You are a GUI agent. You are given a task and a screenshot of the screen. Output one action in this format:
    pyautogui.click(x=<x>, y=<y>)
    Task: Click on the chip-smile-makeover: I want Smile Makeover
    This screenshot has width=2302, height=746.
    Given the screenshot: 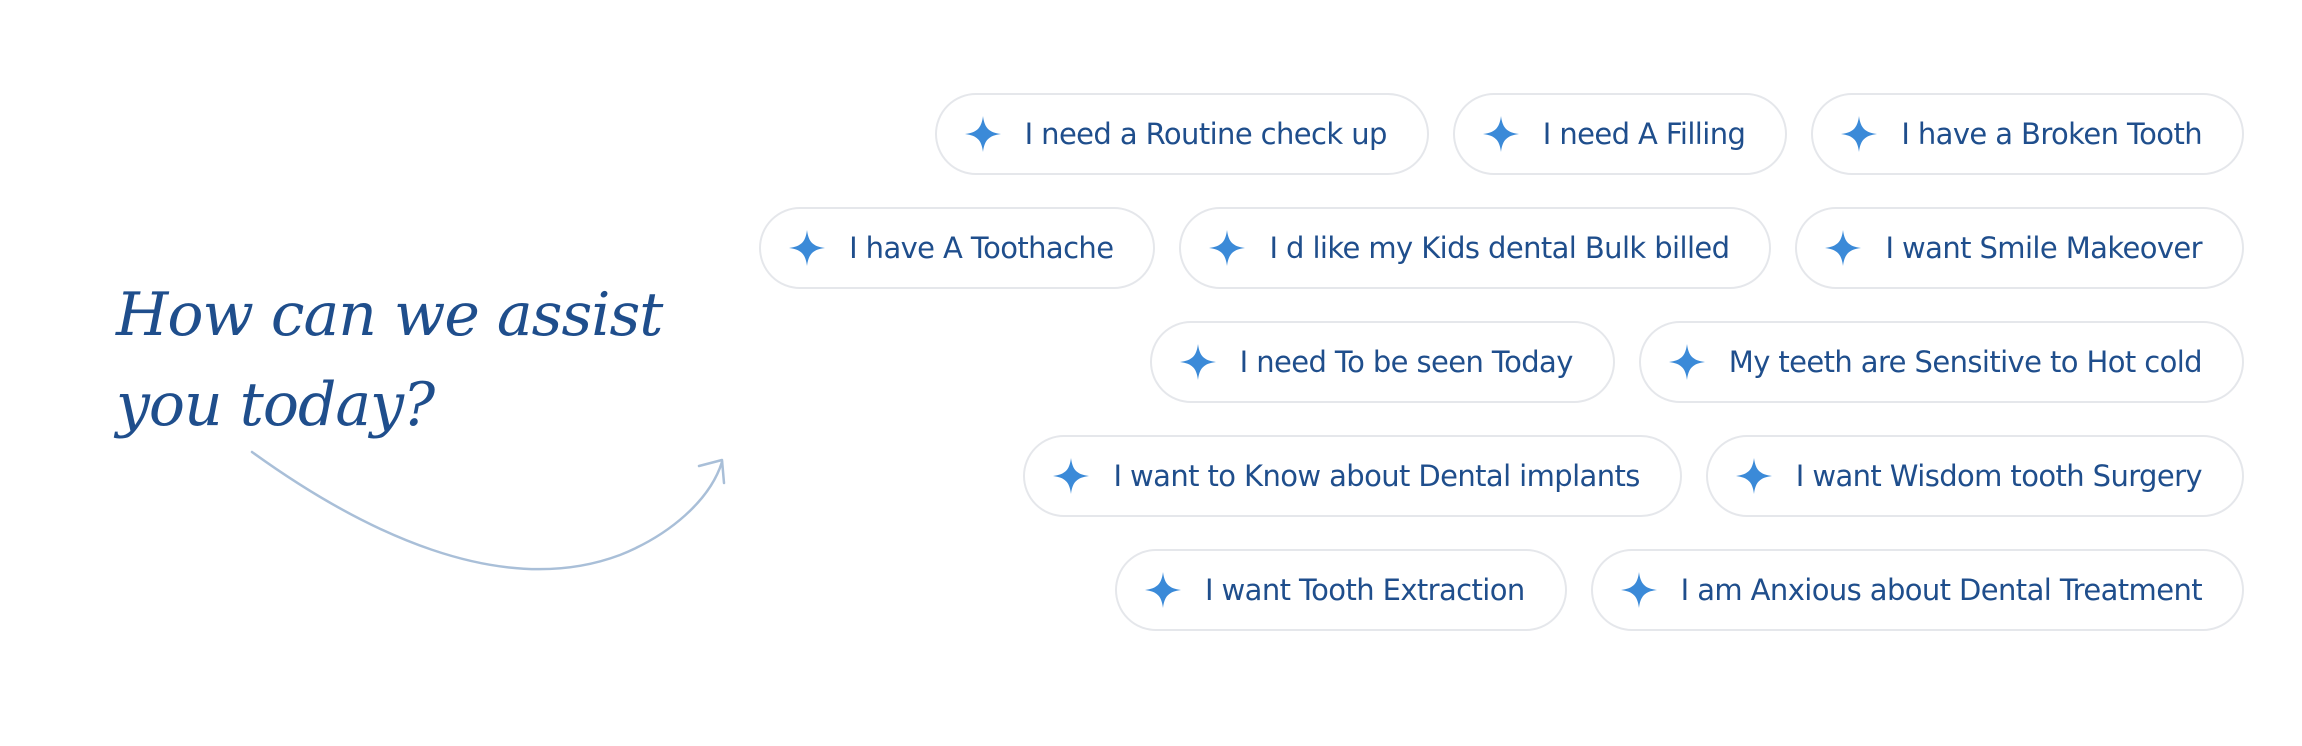 What is the action you would take?
    pyautogui.click(x=2019, y=248)
    